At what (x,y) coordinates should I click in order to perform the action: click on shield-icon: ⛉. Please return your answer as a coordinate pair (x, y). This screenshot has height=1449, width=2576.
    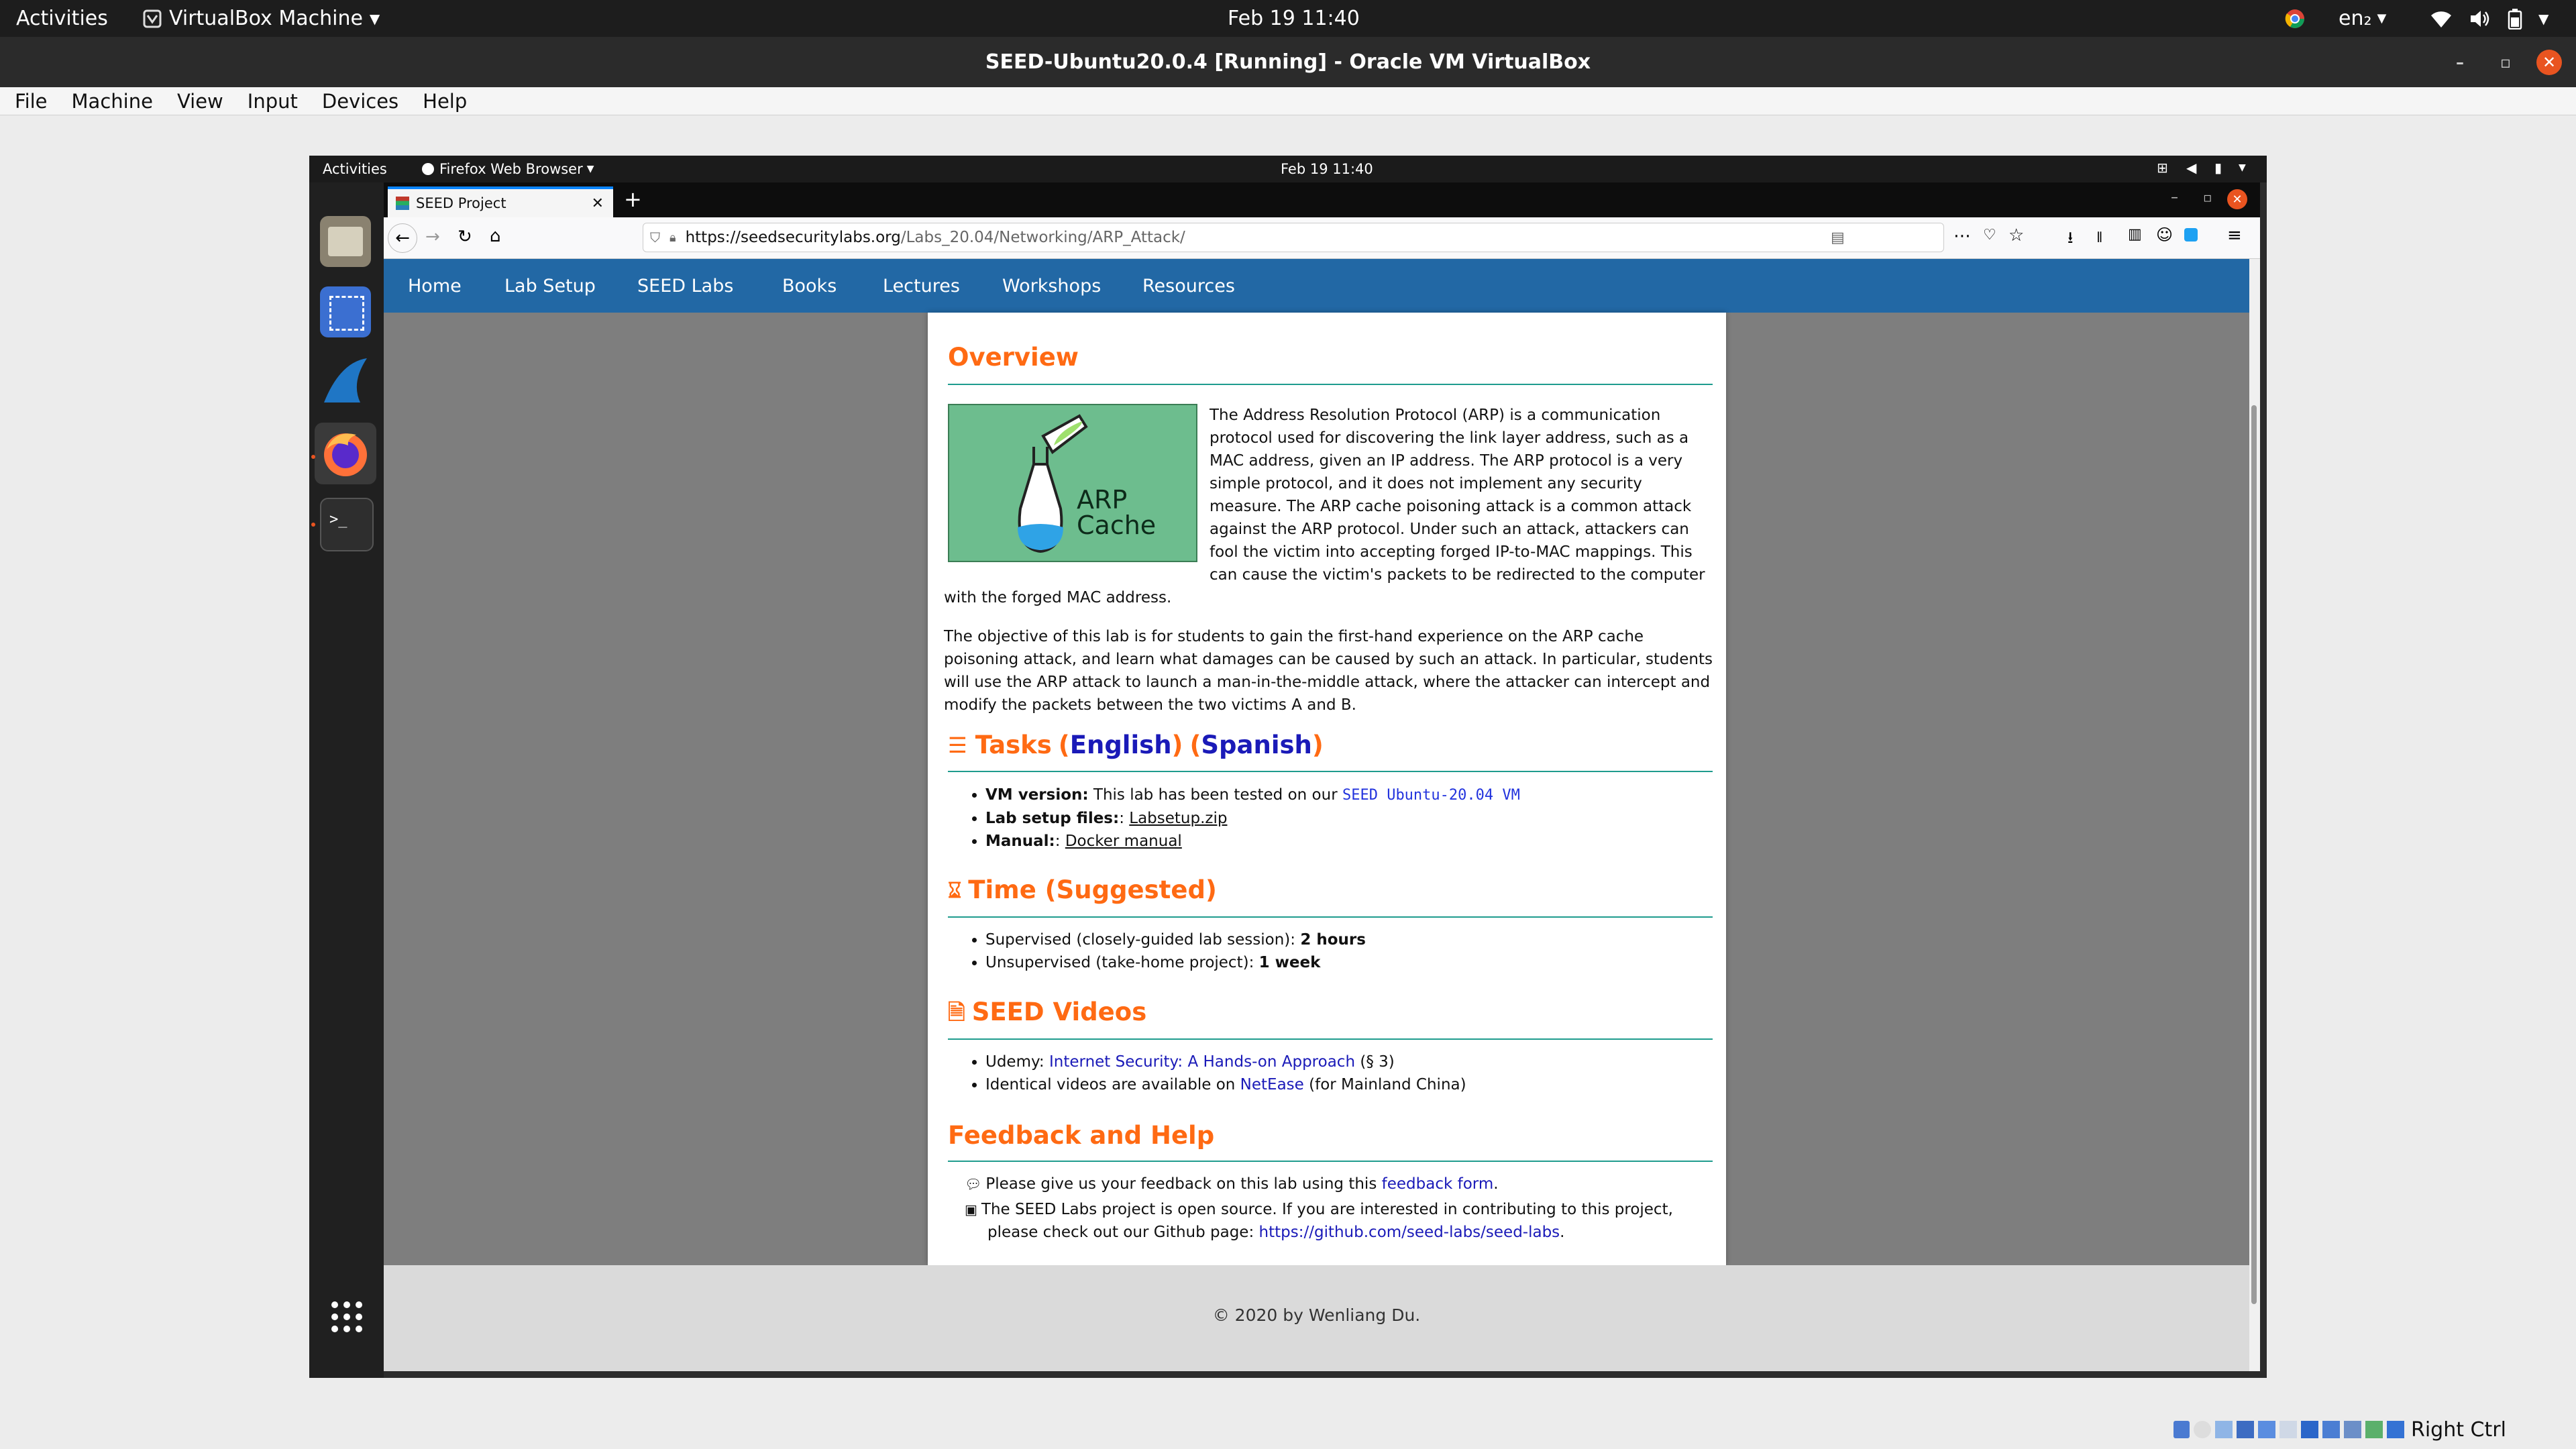
    Looking at the image, I should click on (655, 237).